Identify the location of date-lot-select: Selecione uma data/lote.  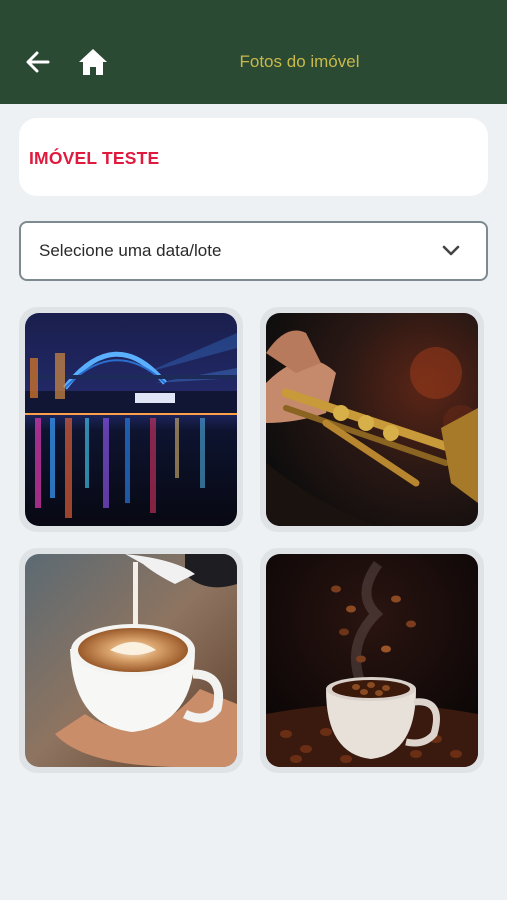
(253, 251).